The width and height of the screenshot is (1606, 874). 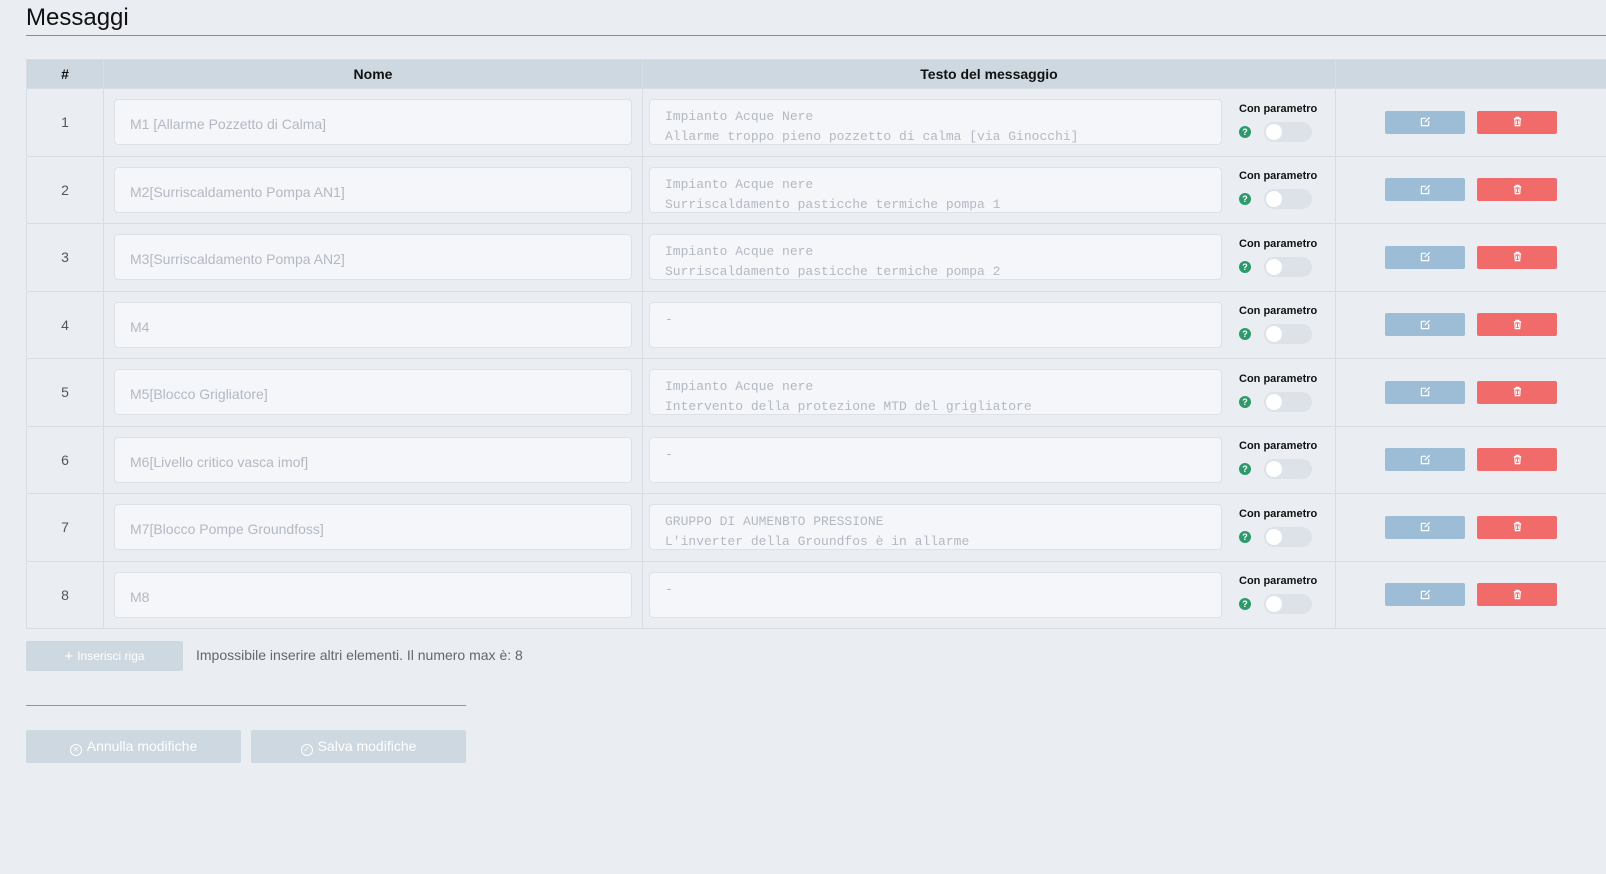 What do you see at coordinates (65, 257) in the screenshot?
I see `row-number: 3` at bounding box center [65, 257].